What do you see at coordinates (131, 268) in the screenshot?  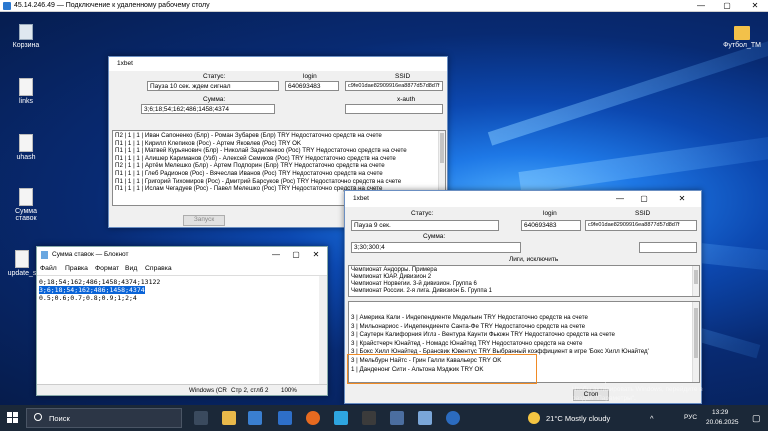 I see `menu-view: Вид` at bounding box center [131, 268].